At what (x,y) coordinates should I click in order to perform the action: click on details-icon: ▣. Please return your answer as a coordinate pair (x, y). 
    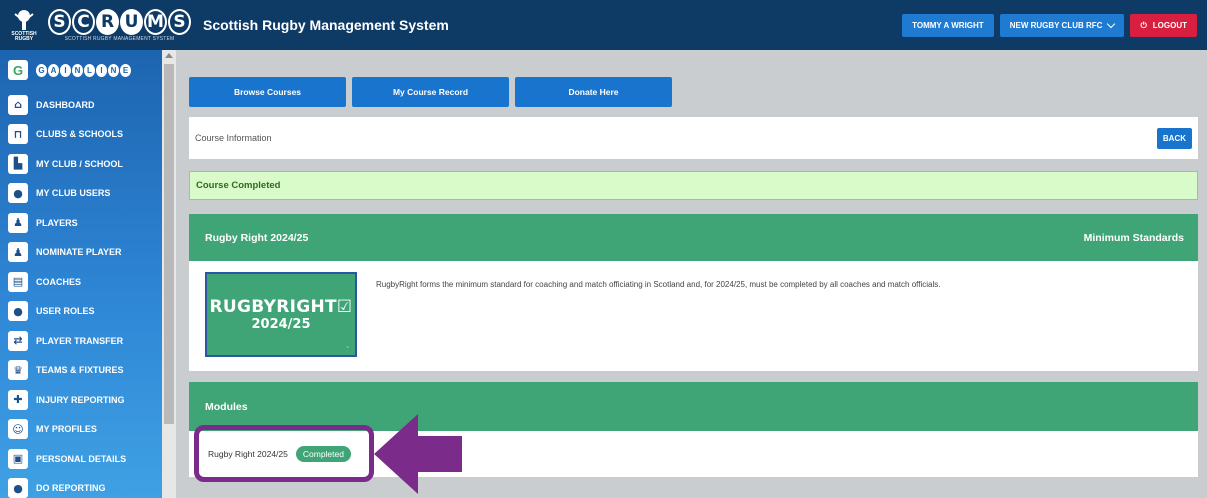
    Looking at the image, I should click on (18, 458).